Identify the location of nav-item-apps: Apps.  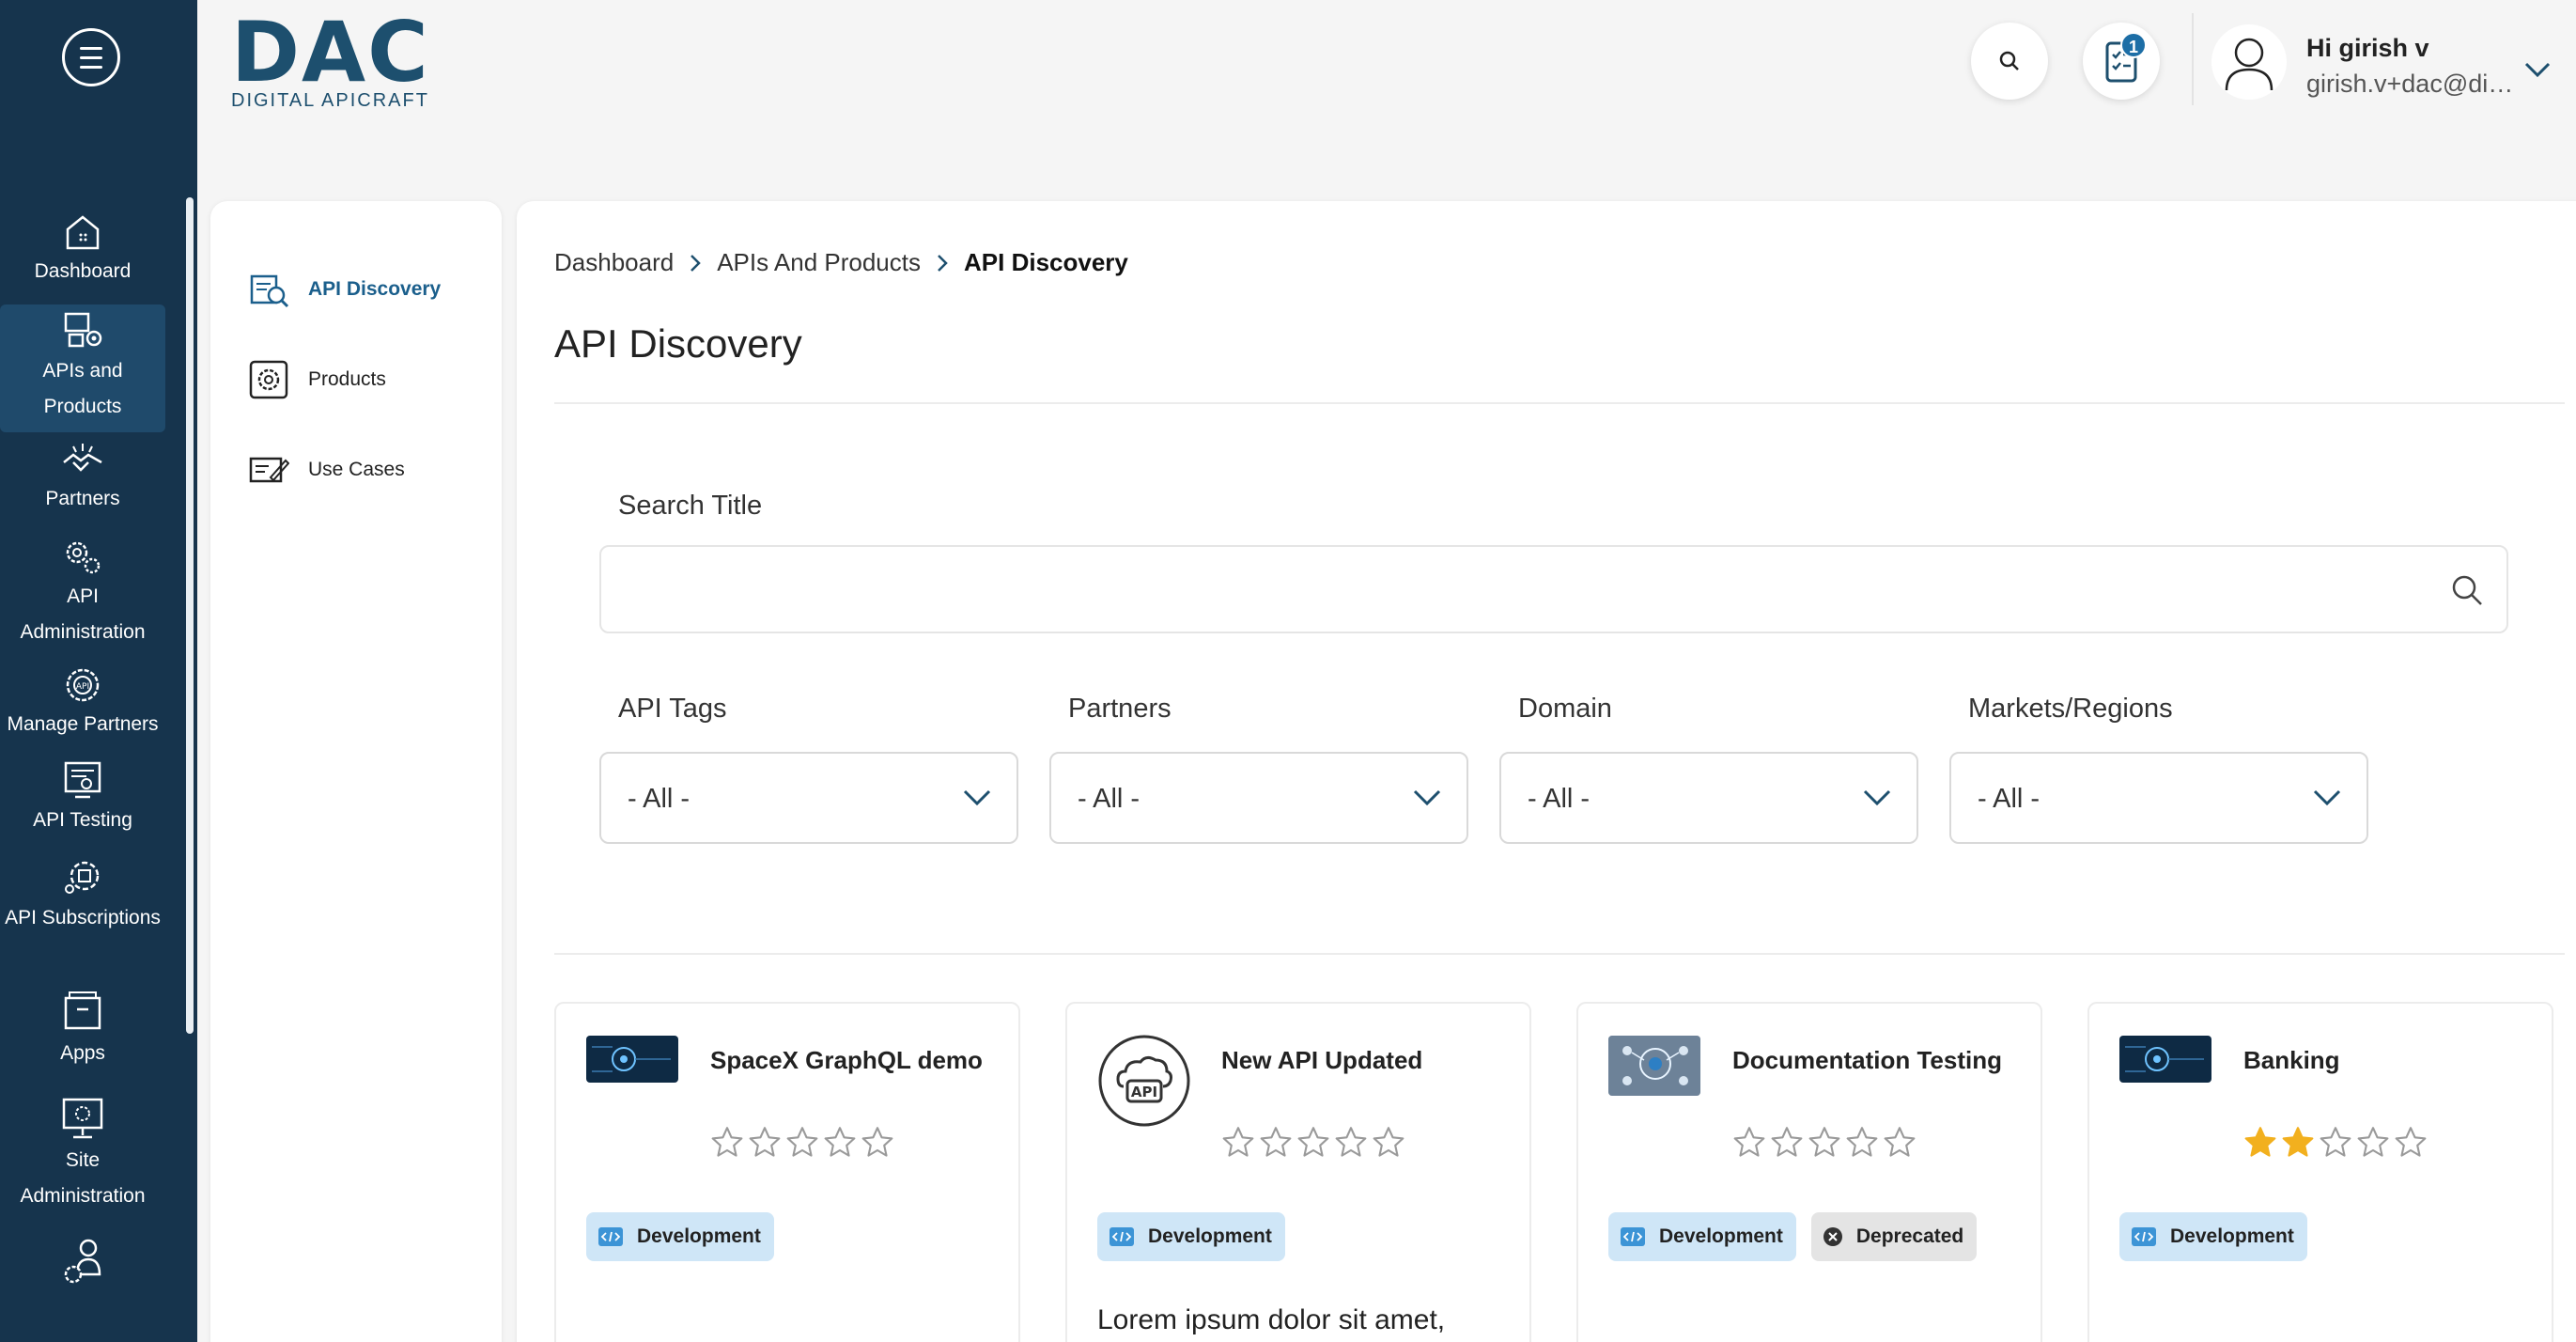
(82, 1030).